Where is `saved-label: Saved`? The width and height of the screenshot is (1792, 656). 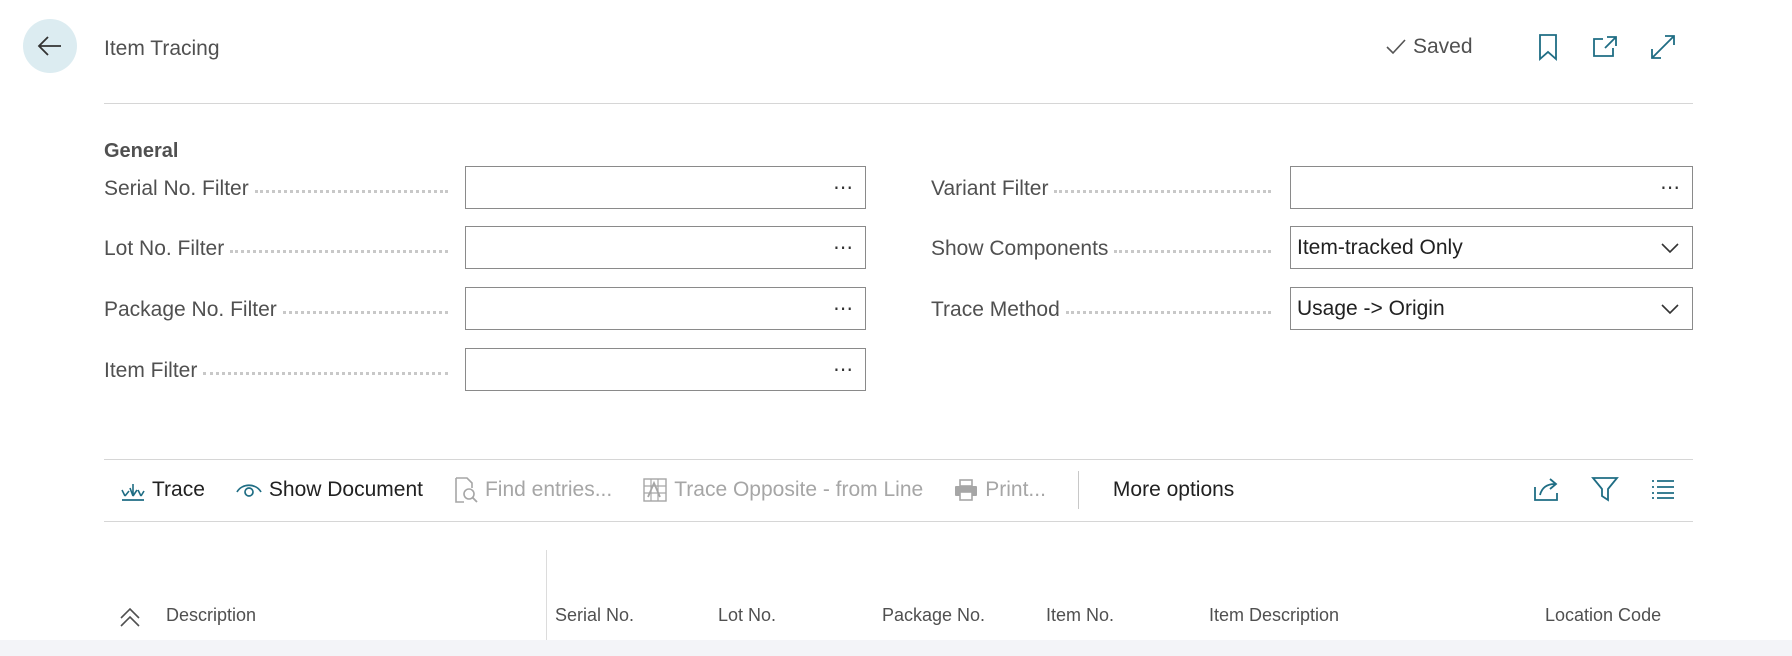 saved-label: Saved is located at coordinates (1443, 46).